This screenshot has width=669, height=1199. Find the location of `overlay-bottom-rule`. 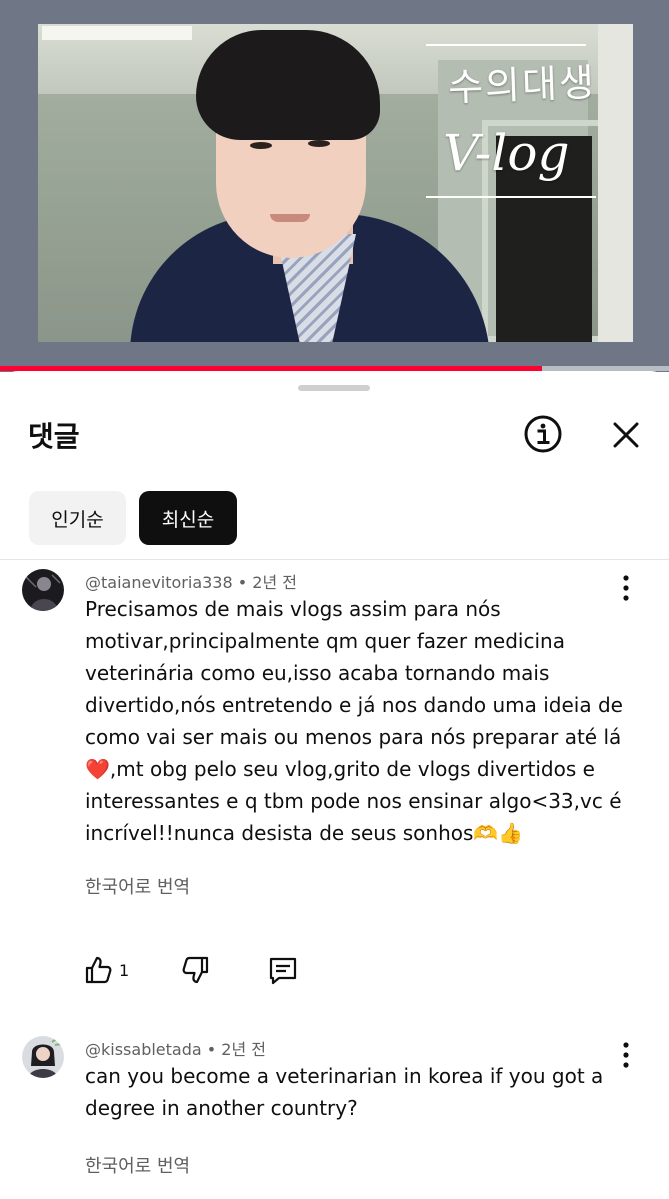

overlay-bottom-rule is located at coordinates (511, 197).